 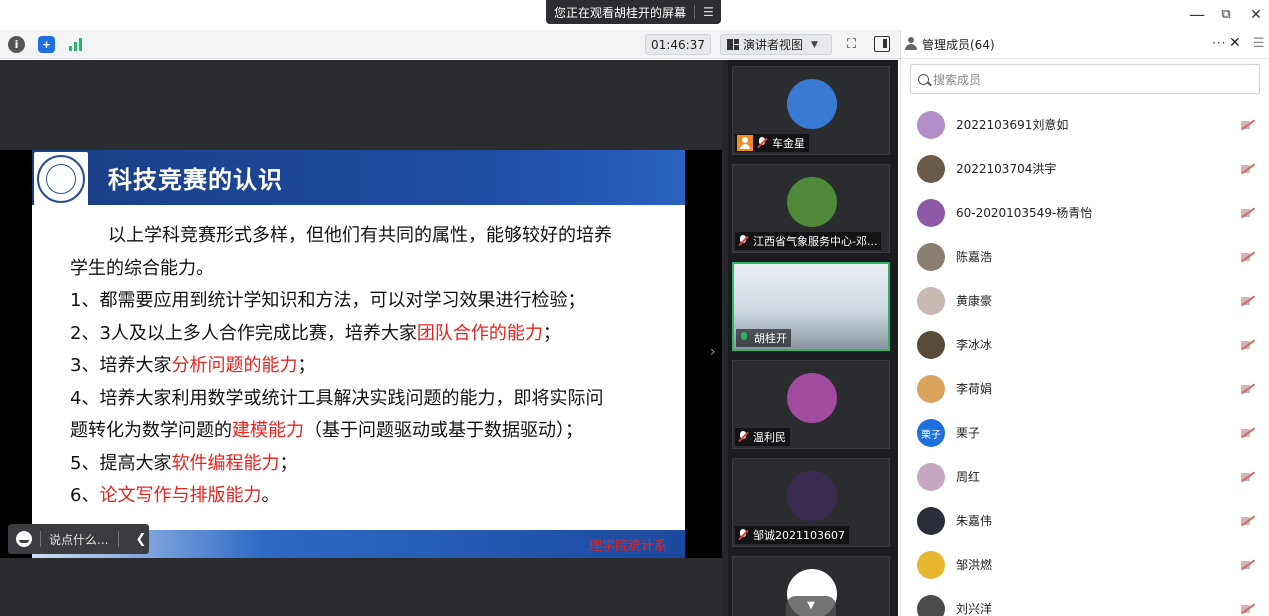 I want to click on fullscreen-icon: ⛶, so click(x=851, y=44).